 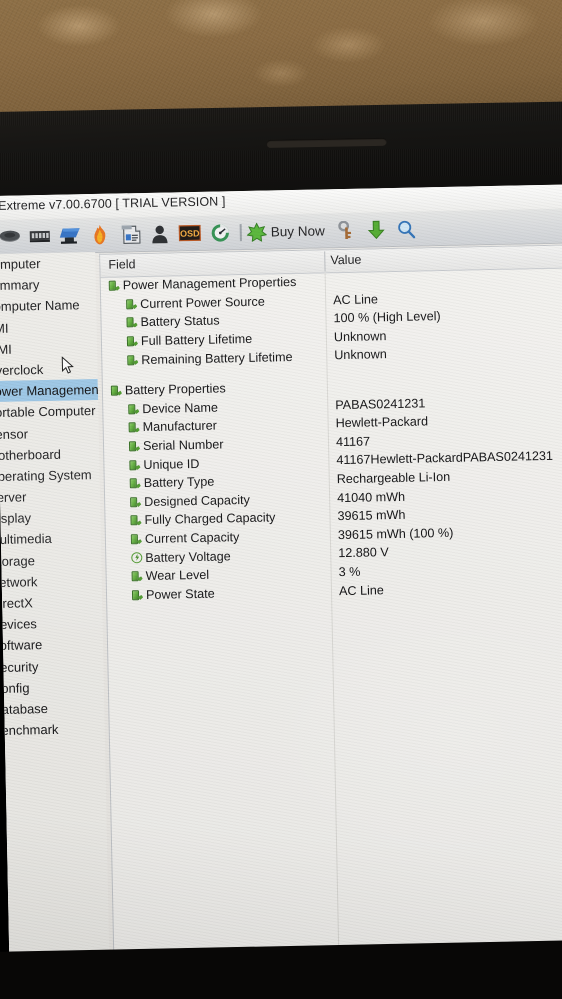 What do you see at coordinates (177, 575) in the screenshot?
I see `row-field-label: Wear Level` at bounding box center [177, 575].